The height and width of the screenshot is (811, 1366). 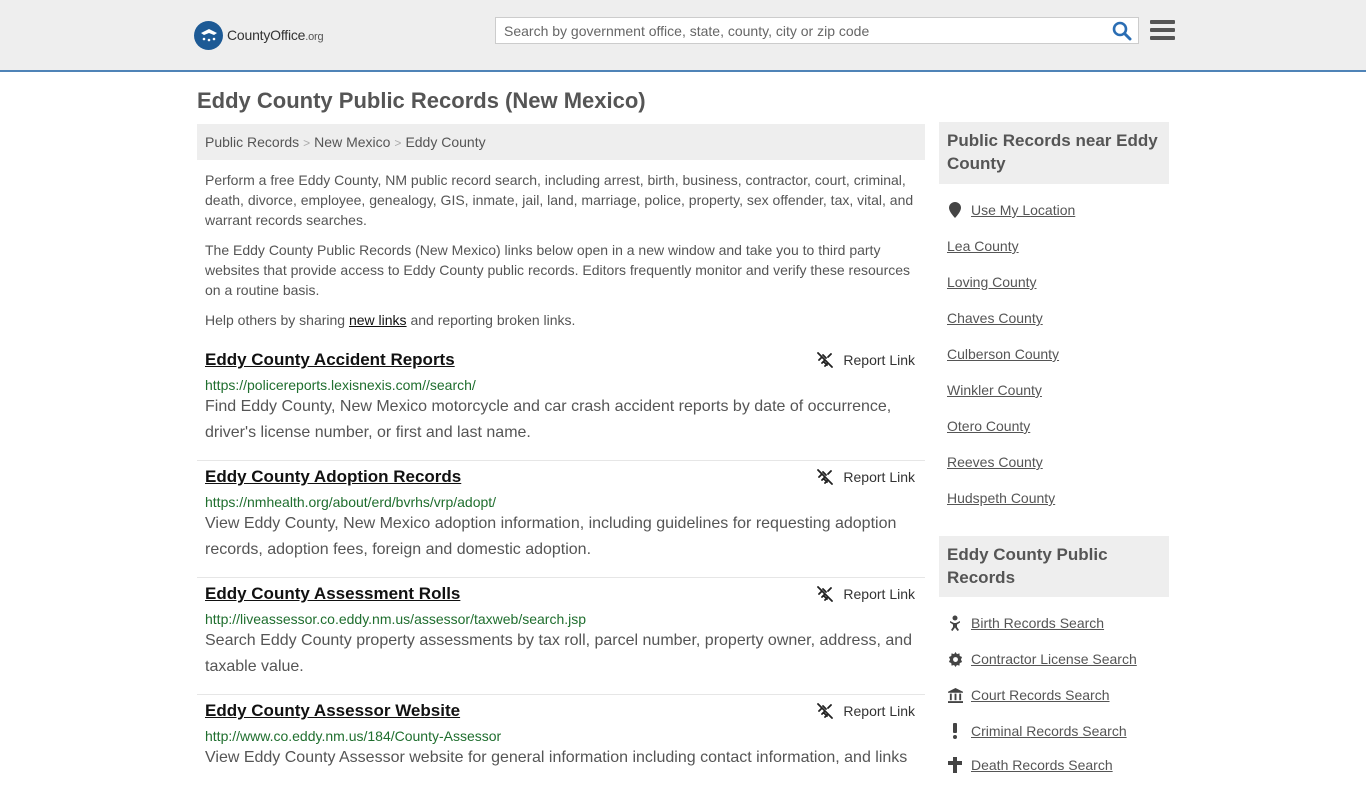 I want to click on site-logo: CountyOffice.org, so click(x=259, y=35).